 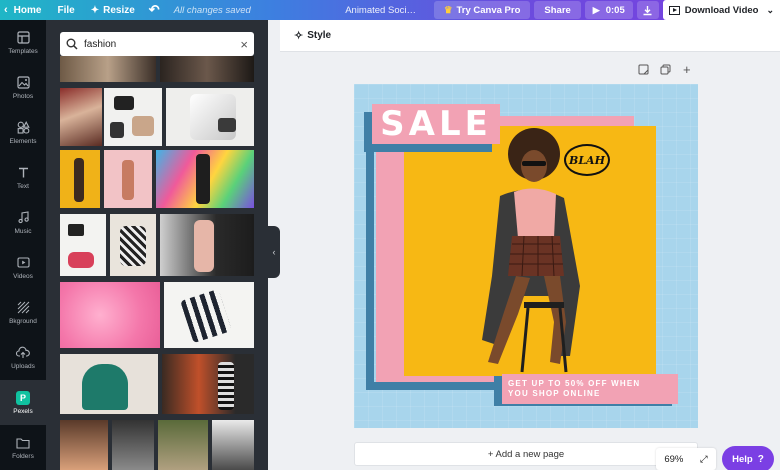 What do you see at coordinates (770, 9) in the screenshot?
I see `chevron-down-icon: ⌄` at bounding box center [770, 9].